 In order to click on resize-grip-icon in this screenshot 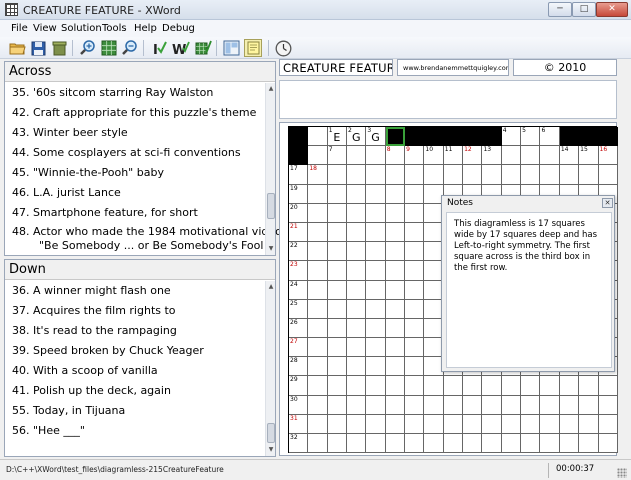, I will do `click(622, 473)`.